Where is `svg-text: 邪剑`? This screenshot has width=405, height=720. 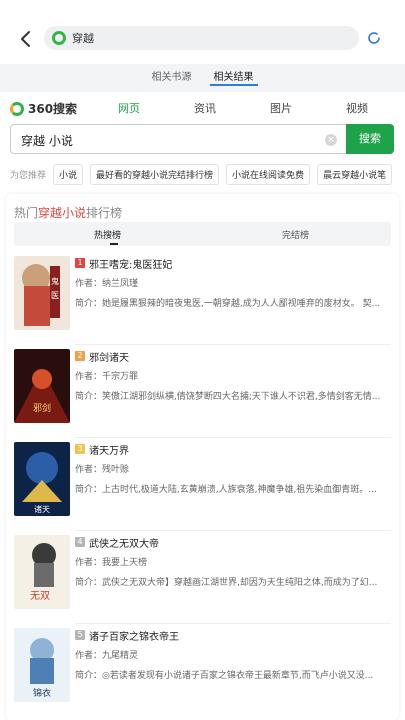 svg-text: 邪剑 is located at coordinates (42, 408).